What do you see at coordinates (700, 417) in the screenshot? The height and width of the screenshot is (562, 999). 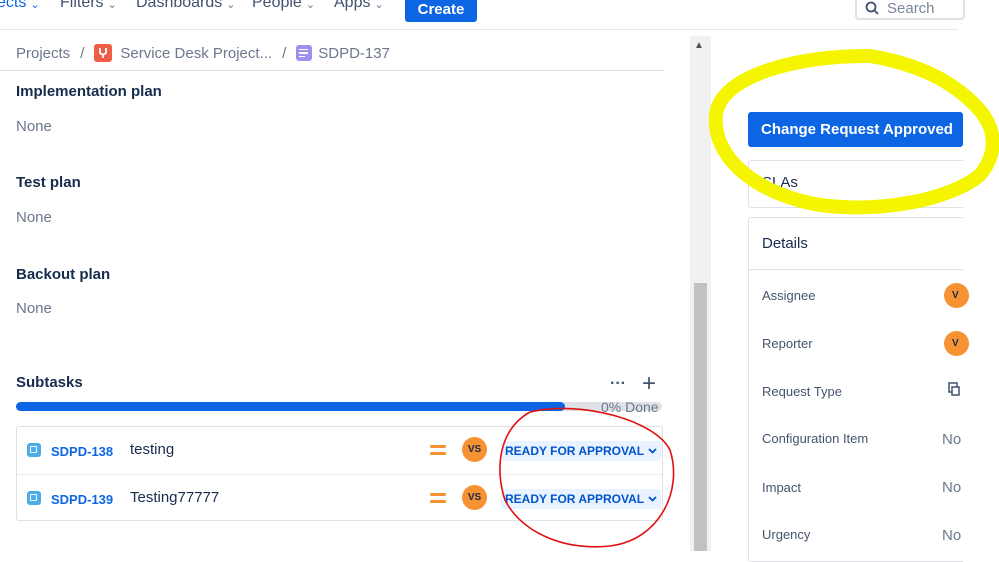 I see `scrollbar-thumb` at bounding box center [700, 417].